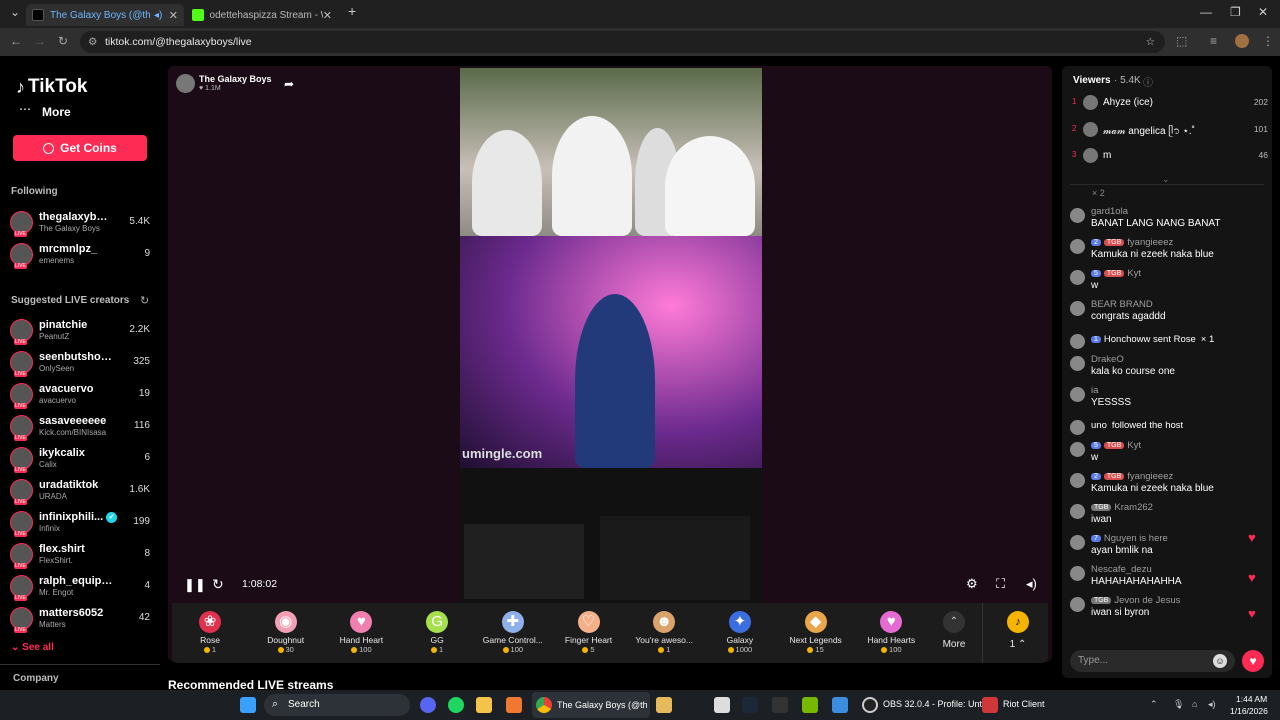  What do you see at coordinates (80, 255) in the screenshot?
I see `channel-item: mrcmnlpz_emenems 9` at bounding box center [80, 255].